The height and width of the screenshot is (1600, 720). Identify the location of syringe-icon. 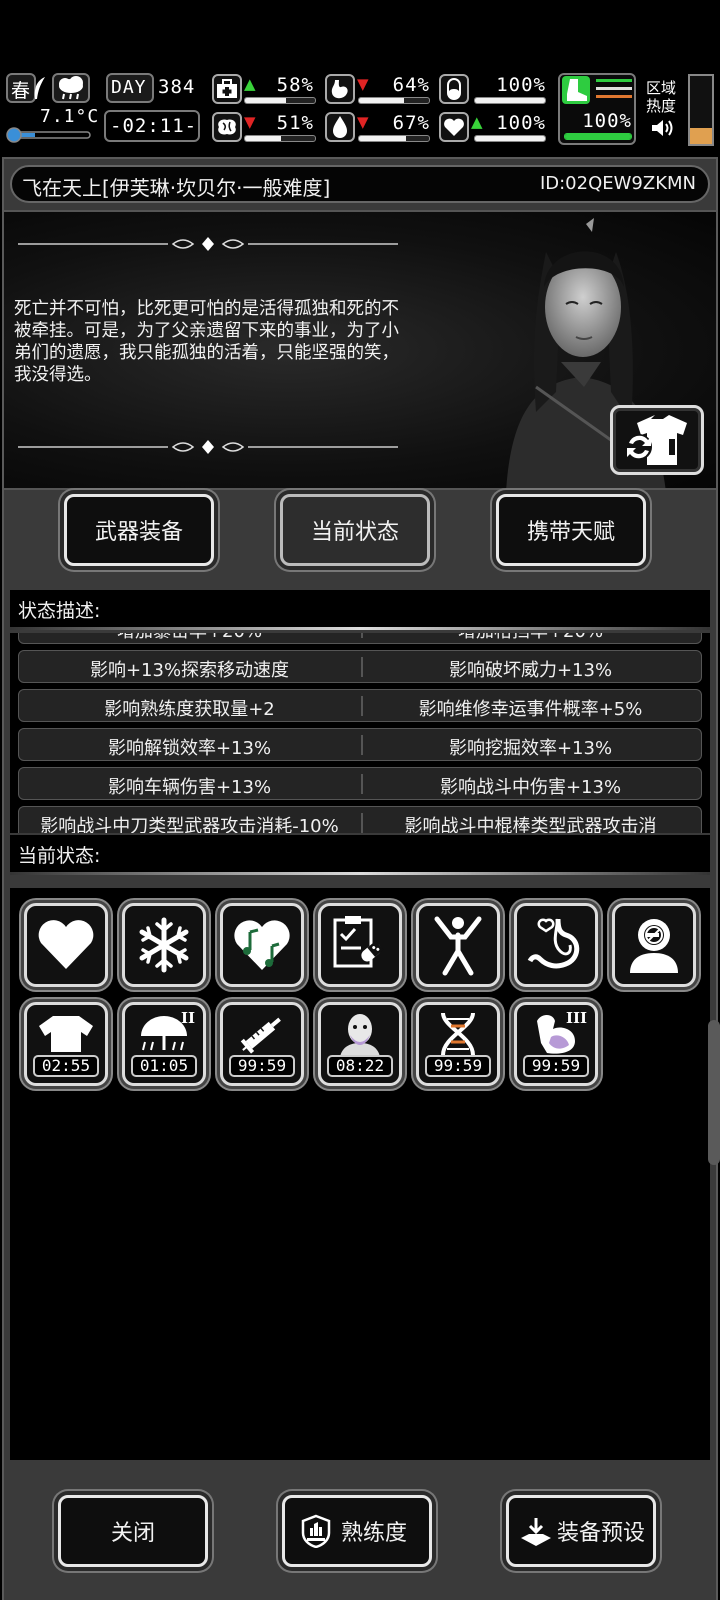
(260, 1035).